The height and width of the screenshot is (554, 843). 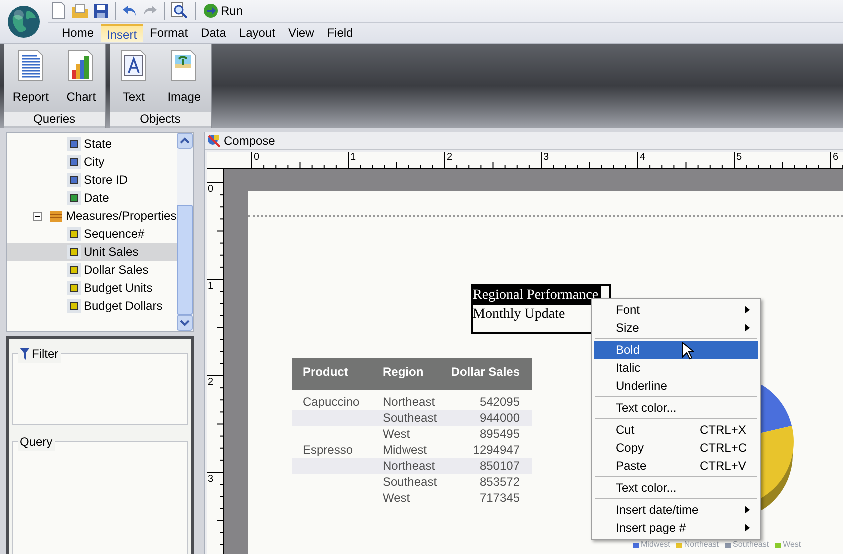 What do you see at coordinates (24, 21) in the screenshot?
I see `globe-icon` at bounding box center [24, 21].